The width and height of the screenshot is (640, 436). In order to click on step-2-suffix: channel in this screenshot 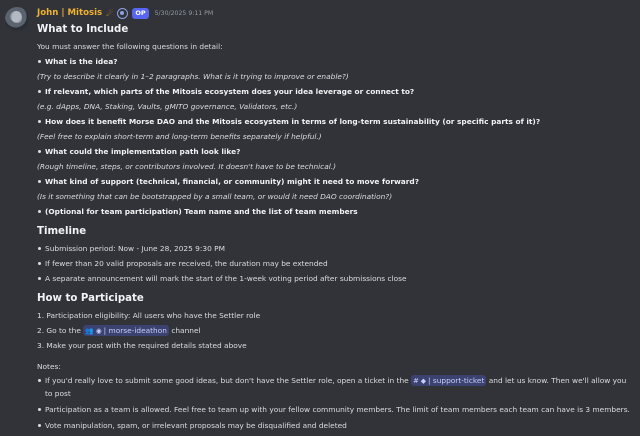, I will do `click(186, 330)`.